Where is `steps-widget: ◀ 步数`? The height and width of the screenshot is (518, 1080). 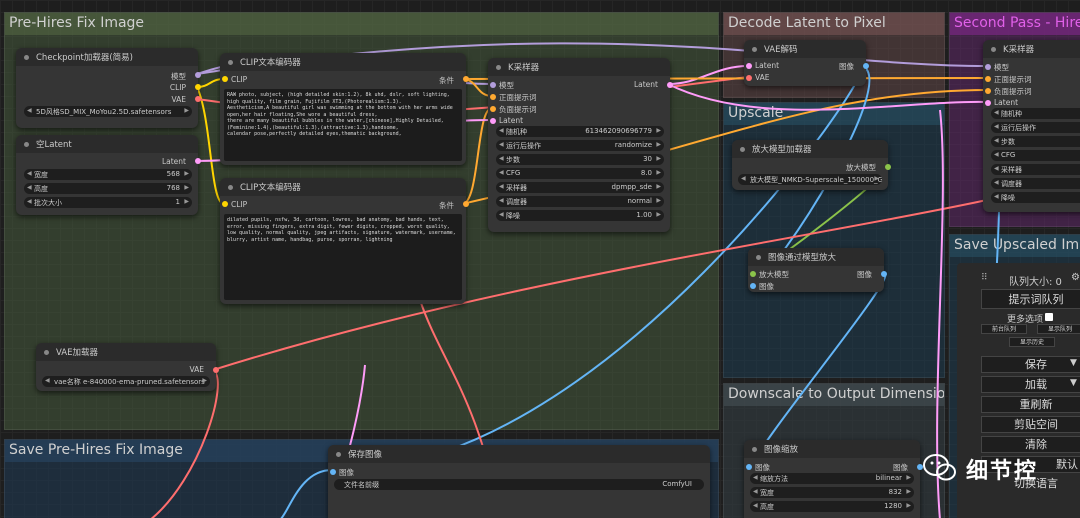
steps-widget: ◀ 步数 is located at coordinates (1035, 141).